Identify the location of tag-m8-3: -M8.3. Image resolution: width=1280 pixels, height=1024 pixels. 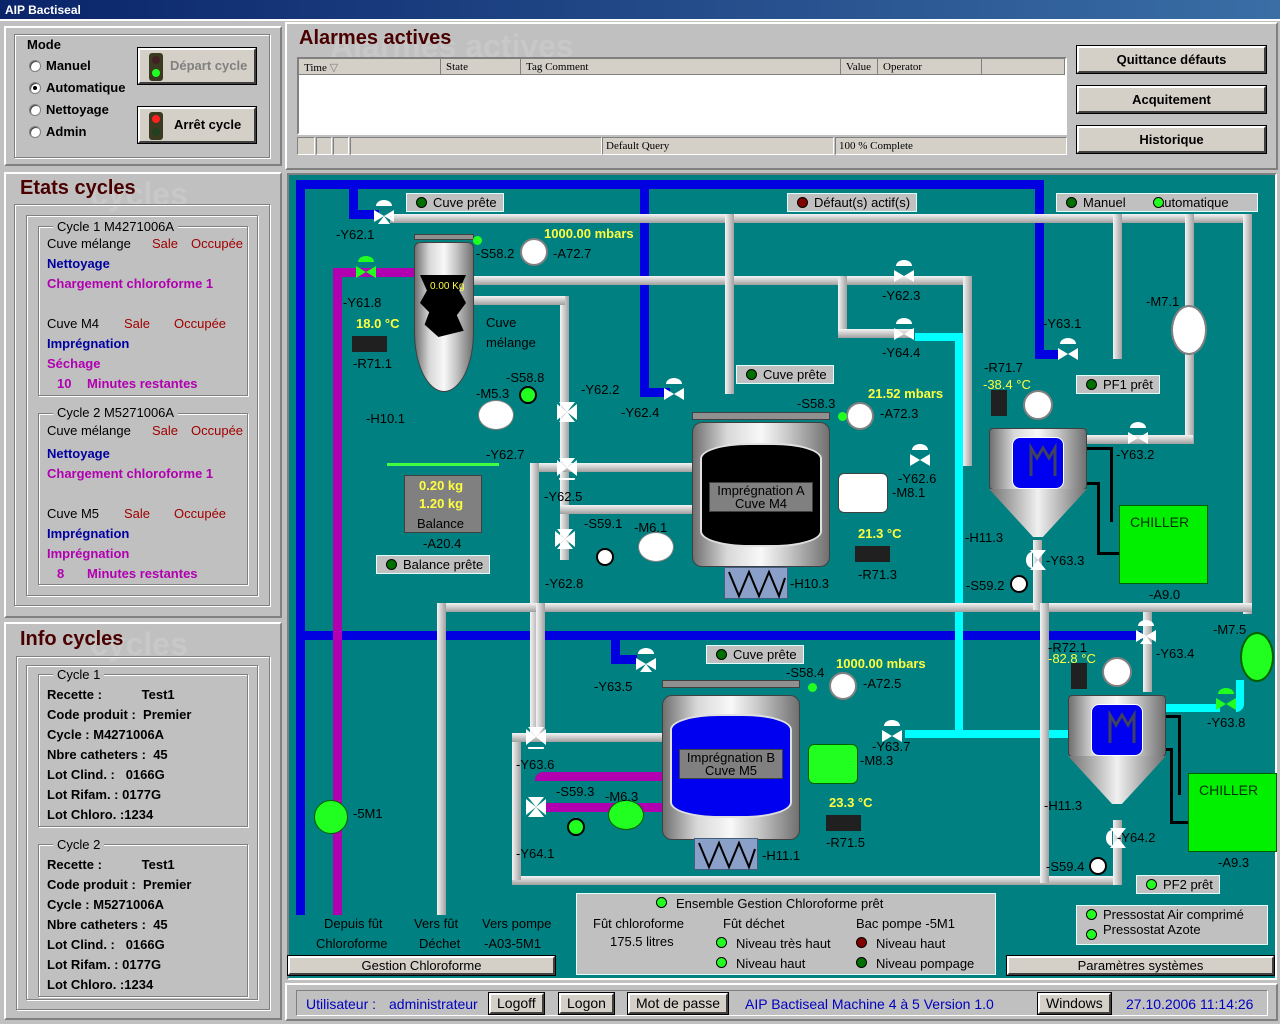
(877, 760).